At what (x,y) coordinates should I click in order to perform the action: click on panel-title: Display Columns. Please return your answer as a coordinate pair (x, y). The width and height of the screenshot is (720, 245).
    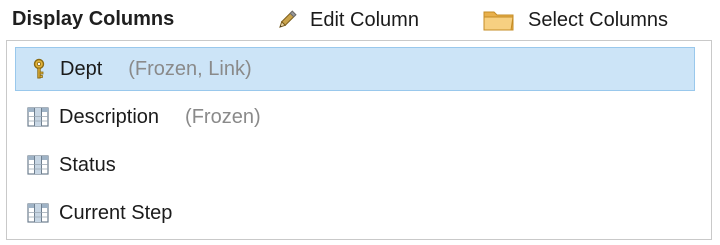
    Looking at the image, I should click on (93, 19).